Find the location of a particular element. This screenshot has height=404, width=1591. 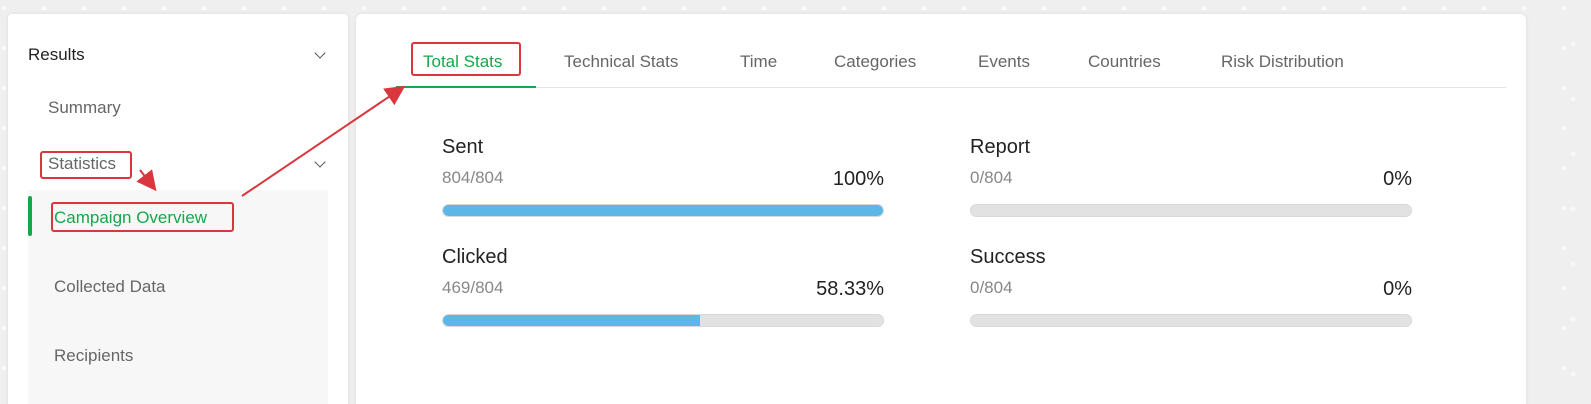

sidebar-item-collected-data: Collected Data is located at coordinates (110, 287).